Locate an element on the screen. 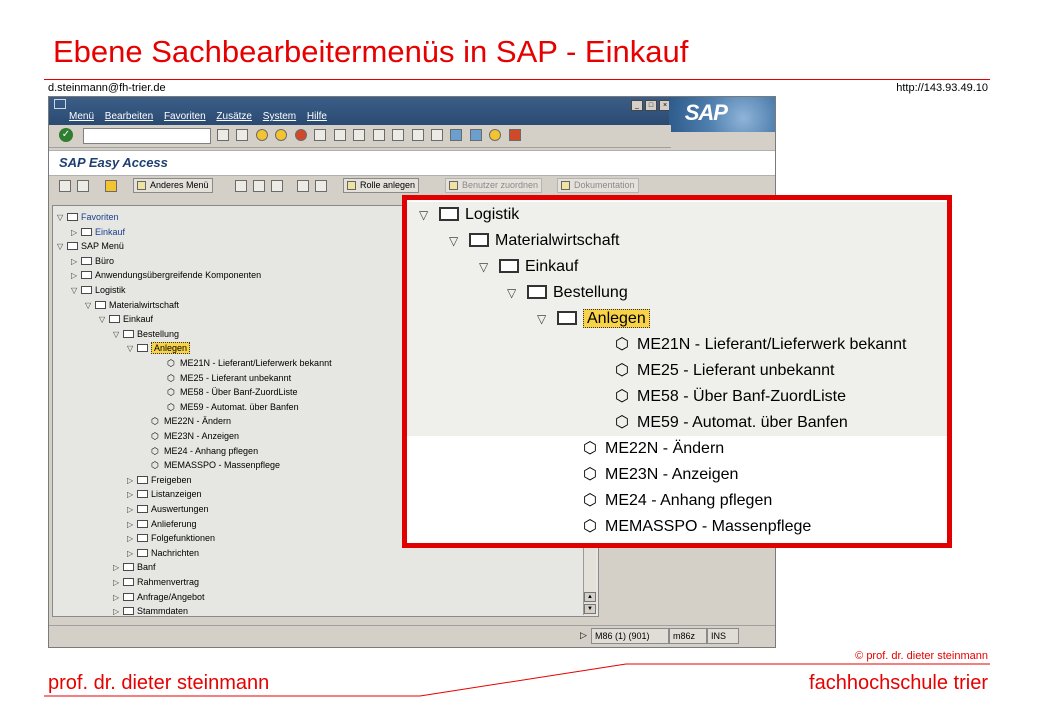 Image resolution: width=1040 pixels, height=720 pixels. footer-author: prof. dr. dieter steinmann is located at coordinates (159, 683).